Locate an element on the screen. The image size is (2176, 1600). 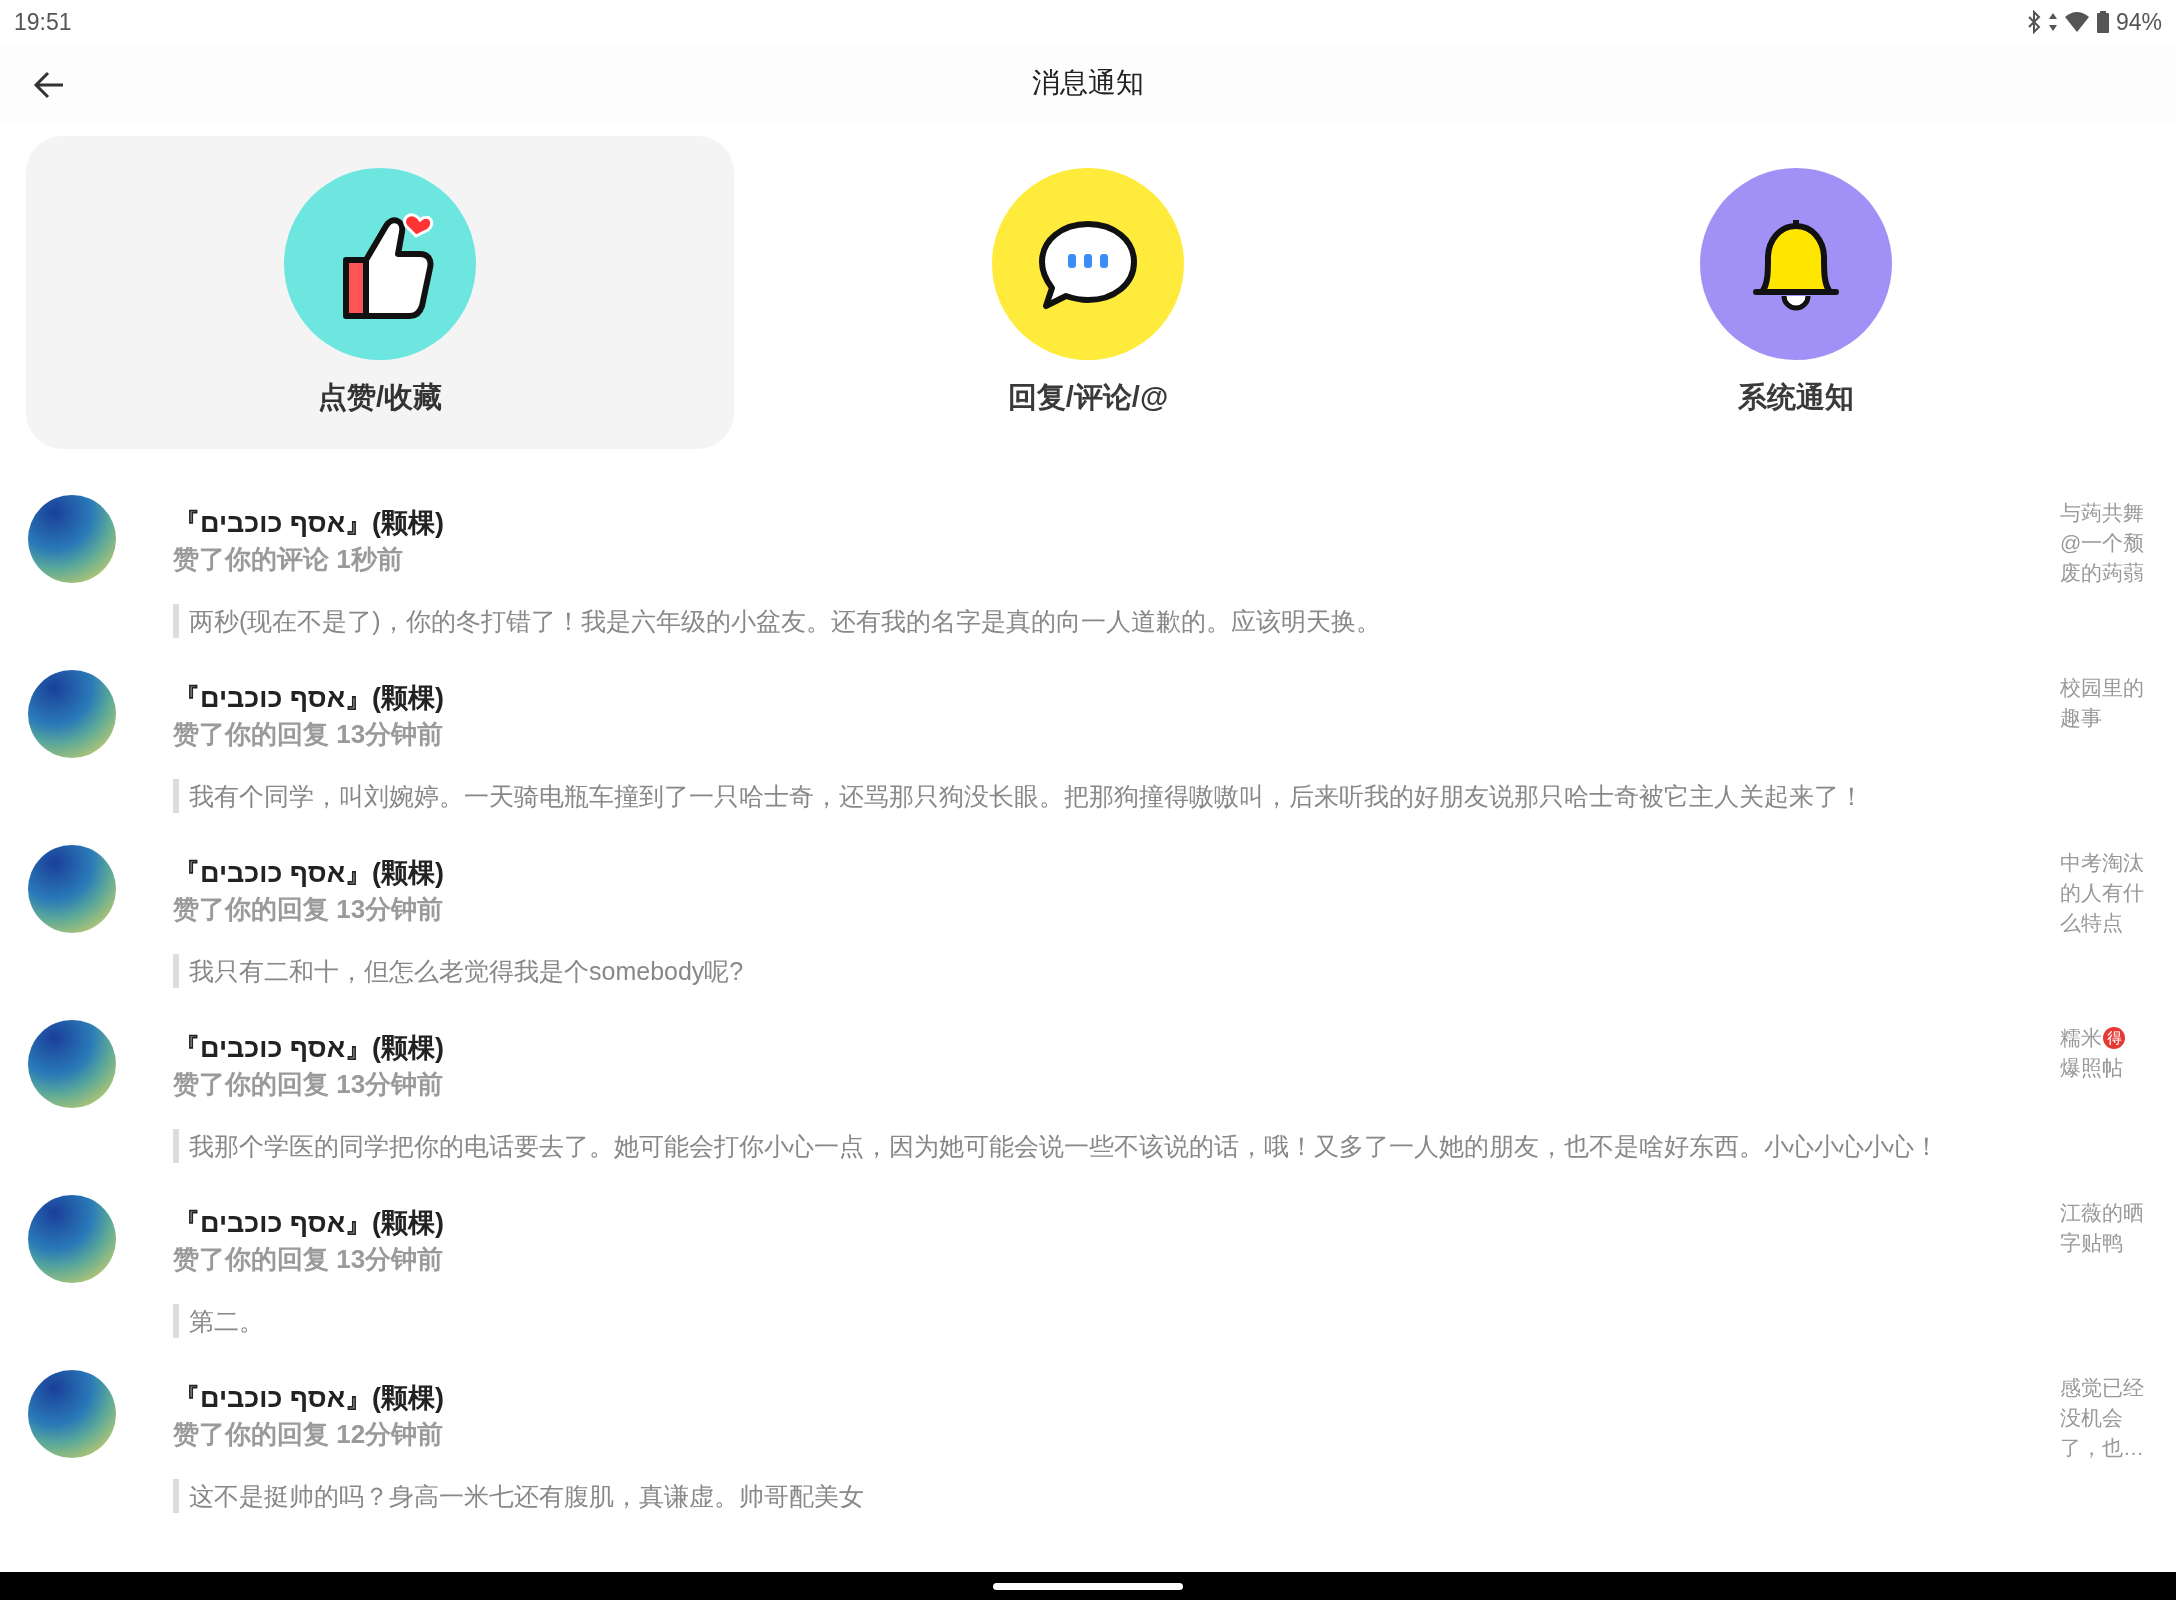
action-time-text: 赞了你的回复 12分钟前 is located at coordinates (309, 1434).